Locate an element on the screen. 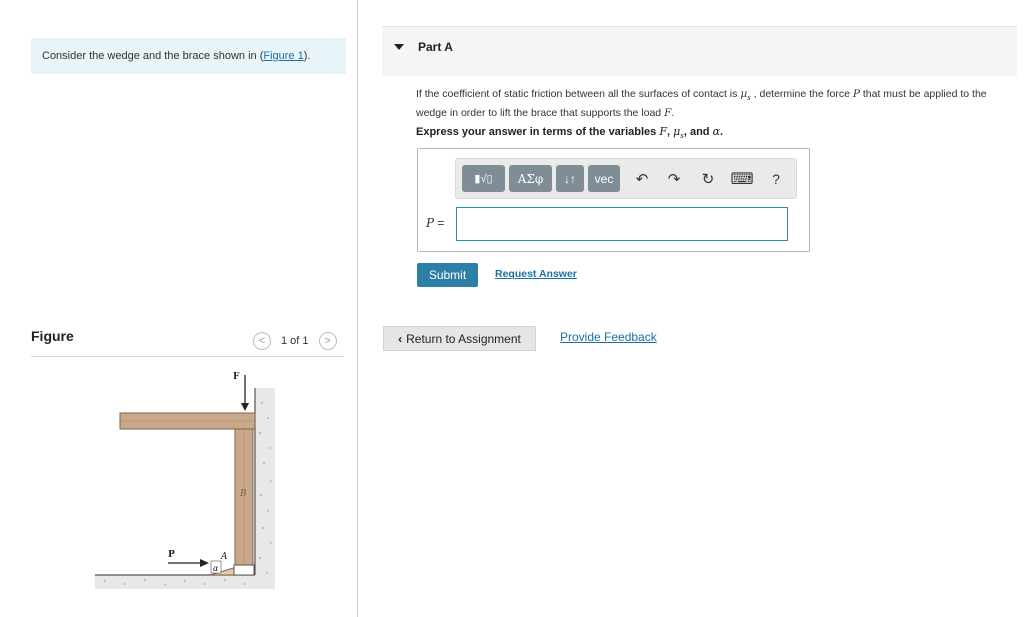 The height and width of the screenshot is (617, 1024). pager-text: 1 of 1 is located at coordinates (295, 341).